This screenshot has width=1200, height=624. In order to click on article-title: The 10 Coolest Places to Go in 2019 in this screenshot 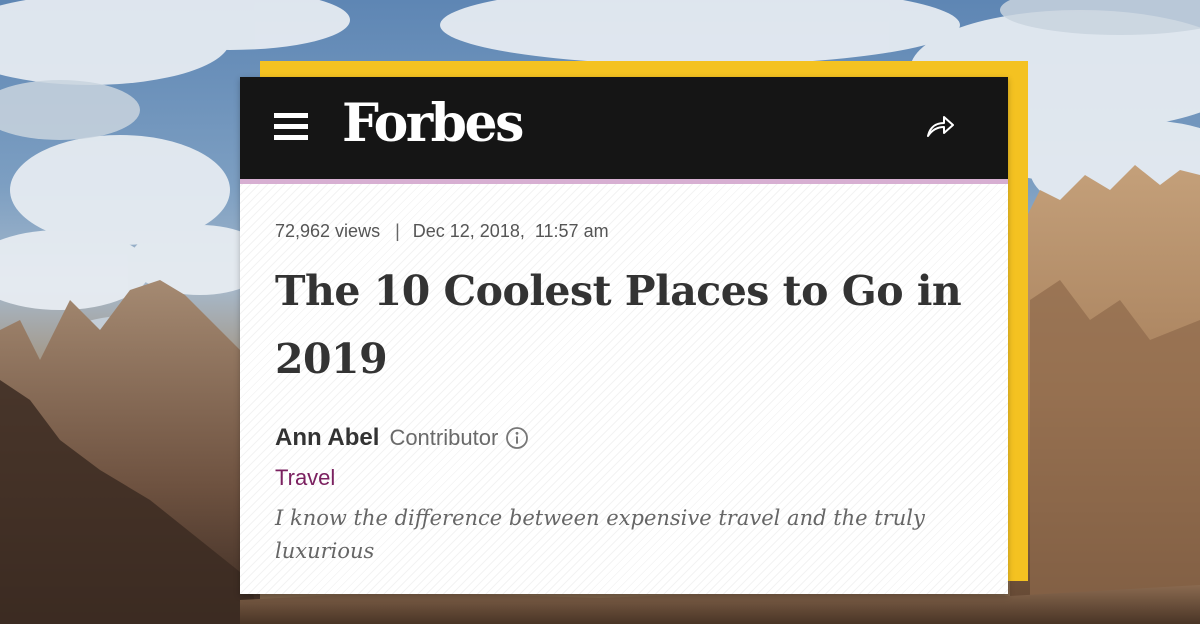, I will do `click(618, 325)`.